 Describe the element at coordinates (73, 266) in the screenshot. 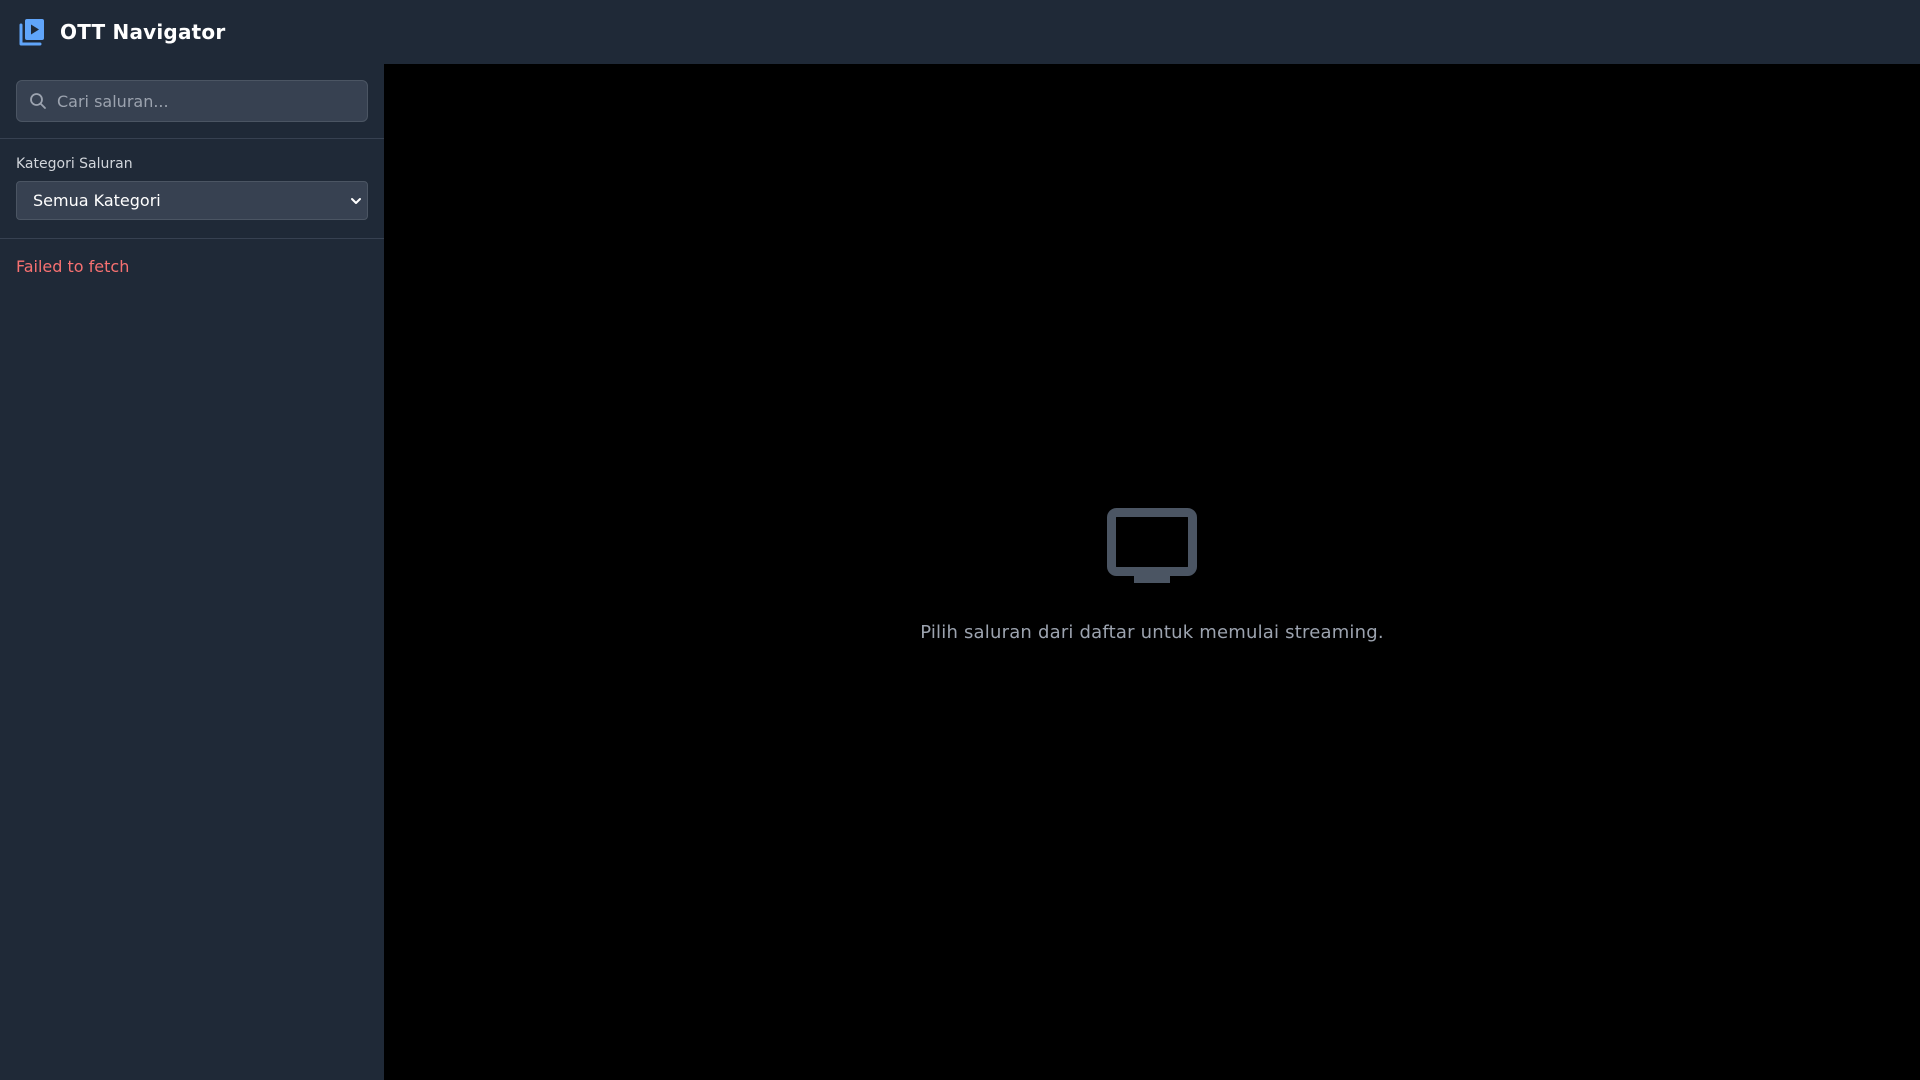

I see `error-message: Failed to fetch` at that location.